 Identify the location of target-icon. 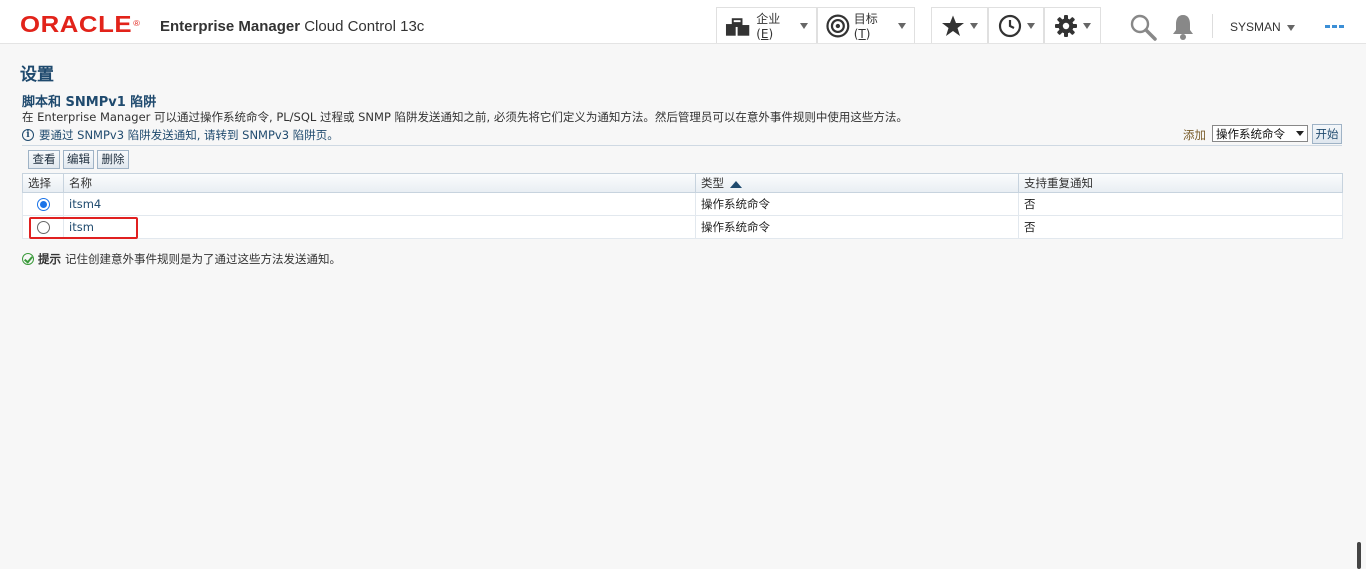
(838, 25).